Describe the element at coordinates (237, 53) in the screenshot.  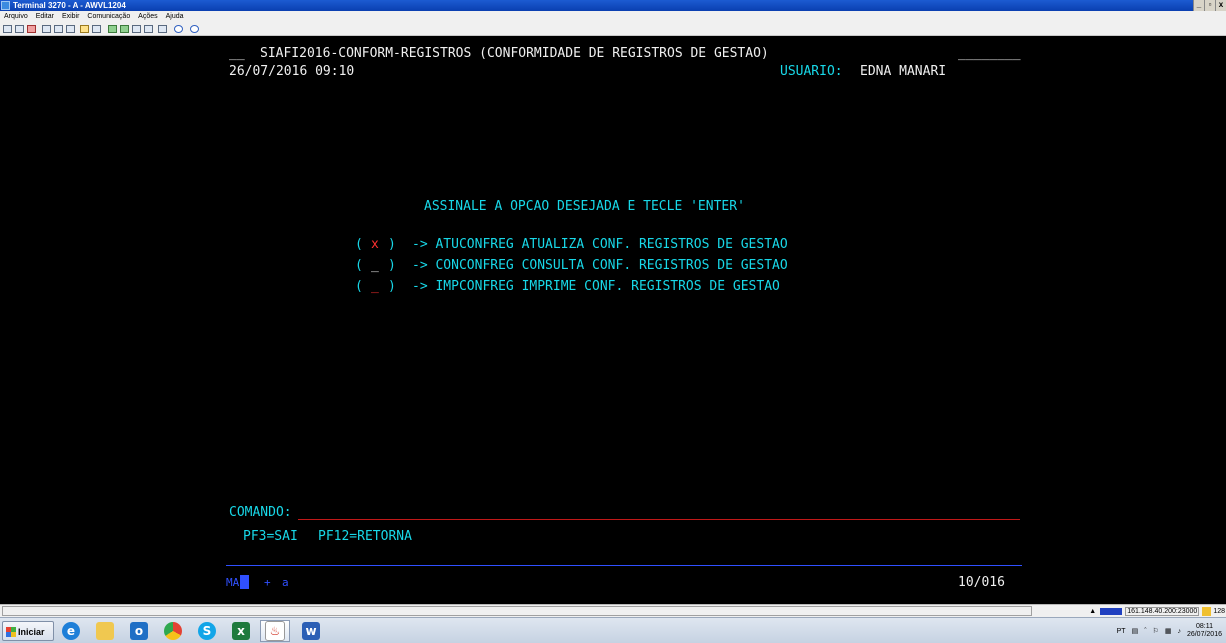
I see `screen-title-prefix: __` at that location.